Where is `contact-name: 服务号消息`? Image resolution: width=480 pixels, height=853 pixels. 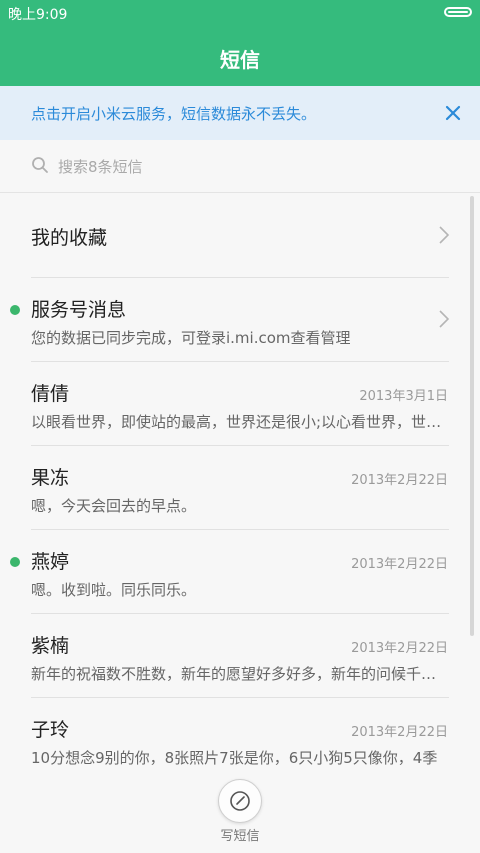
contact-name: 服务号消息 is located at coordinates (79, 310).